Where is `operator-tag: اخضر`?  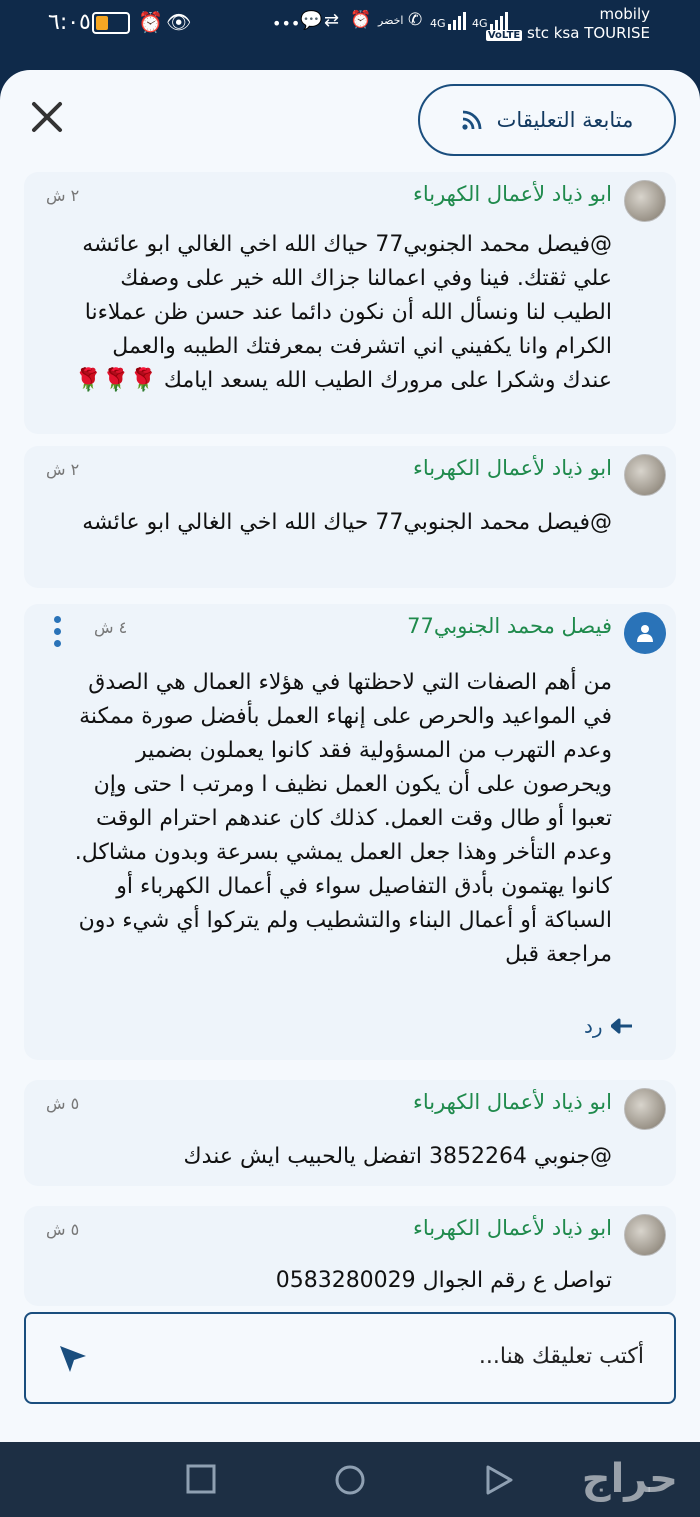 operator-tag: اخضر is located at coordinates (391, 20).